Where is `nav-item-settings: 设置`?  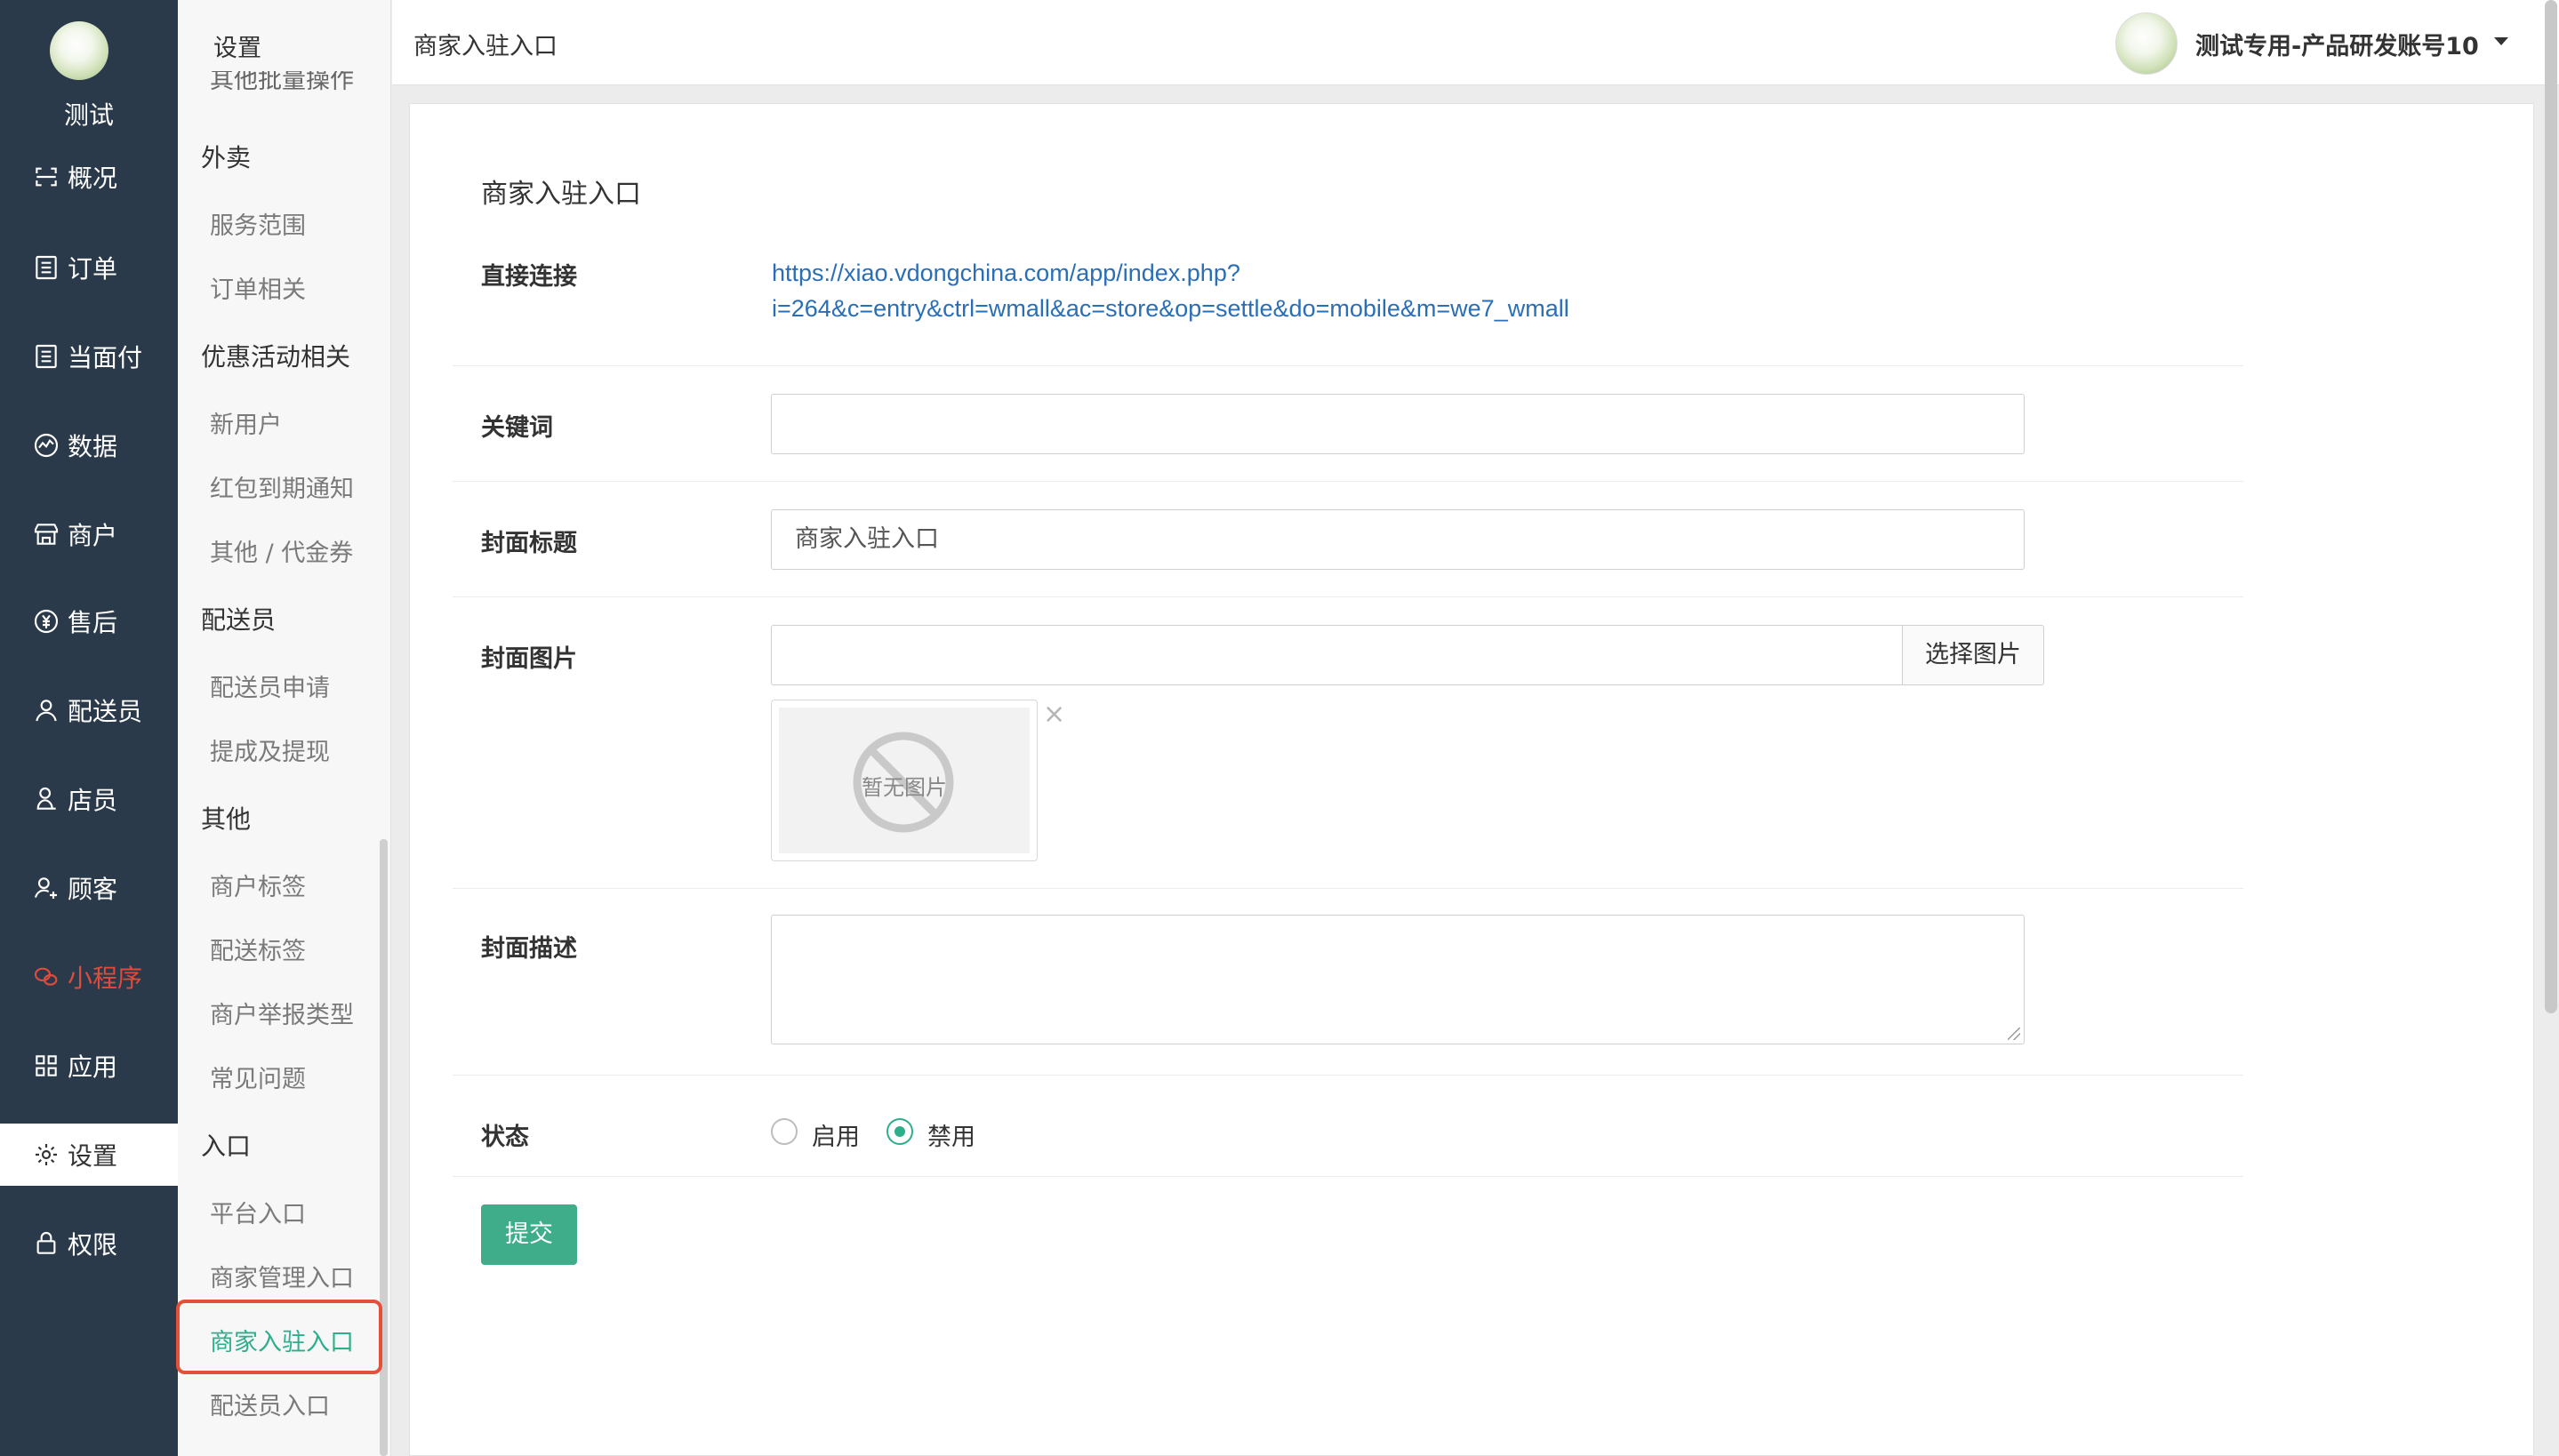 nav-item-settings: 设置 is located at coordinates (89, 1155).